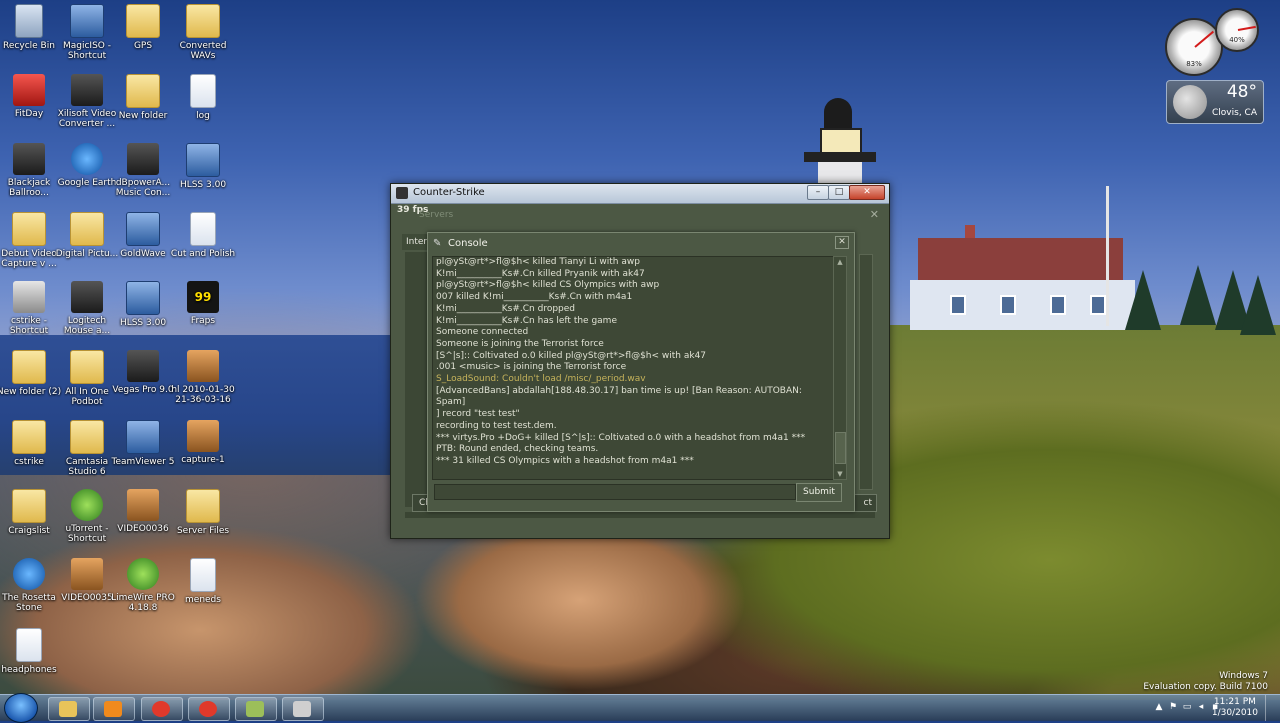 The image size is (1280, 723). Describe the element at coordinates (143, 254) in the screenshot. I see `desktop-icon-label: GoldWave` at that location.